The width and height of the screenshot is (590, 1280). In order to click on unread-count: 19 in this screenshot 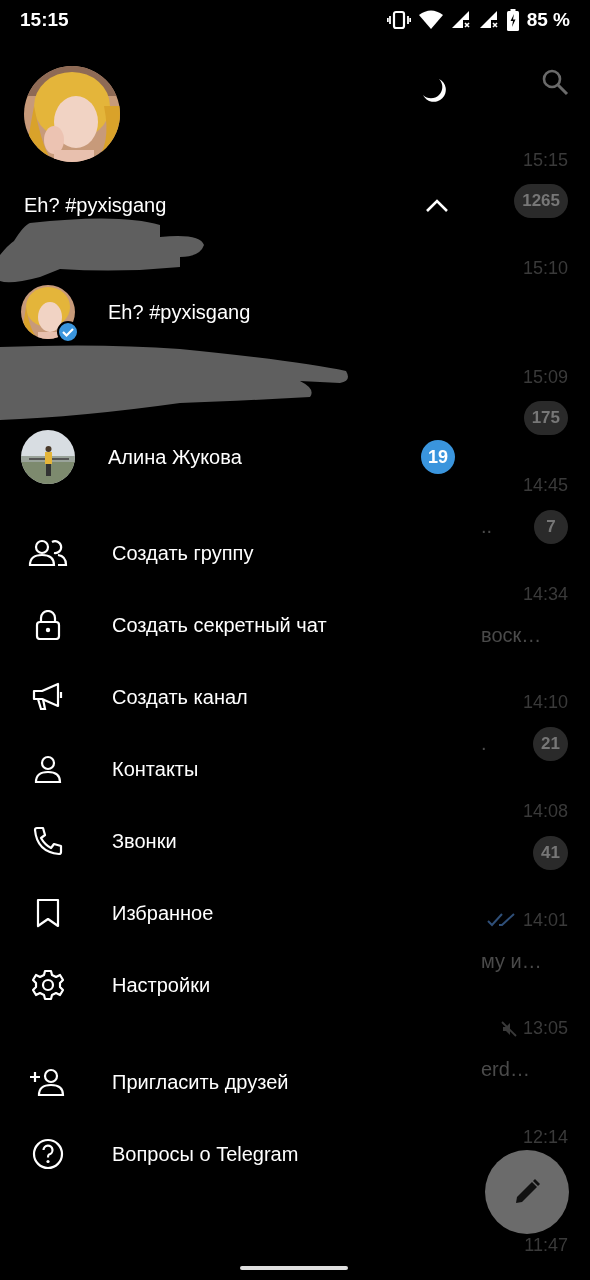, I will do `click(438, 457)`.